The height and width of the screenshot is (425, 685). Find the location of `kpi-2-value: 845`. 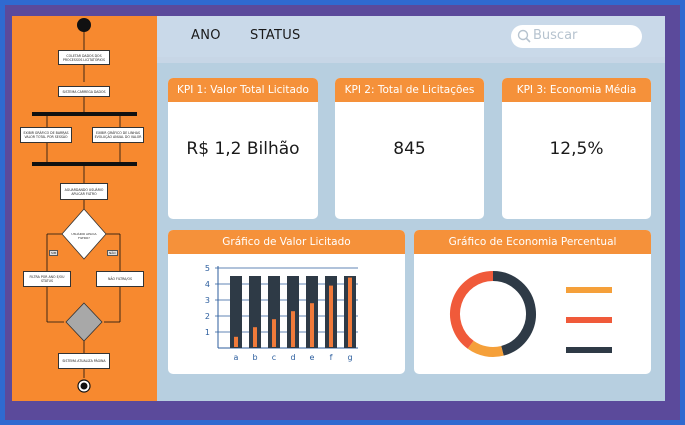

kpi-2-value: 845 is located at coordinates (409, 149).